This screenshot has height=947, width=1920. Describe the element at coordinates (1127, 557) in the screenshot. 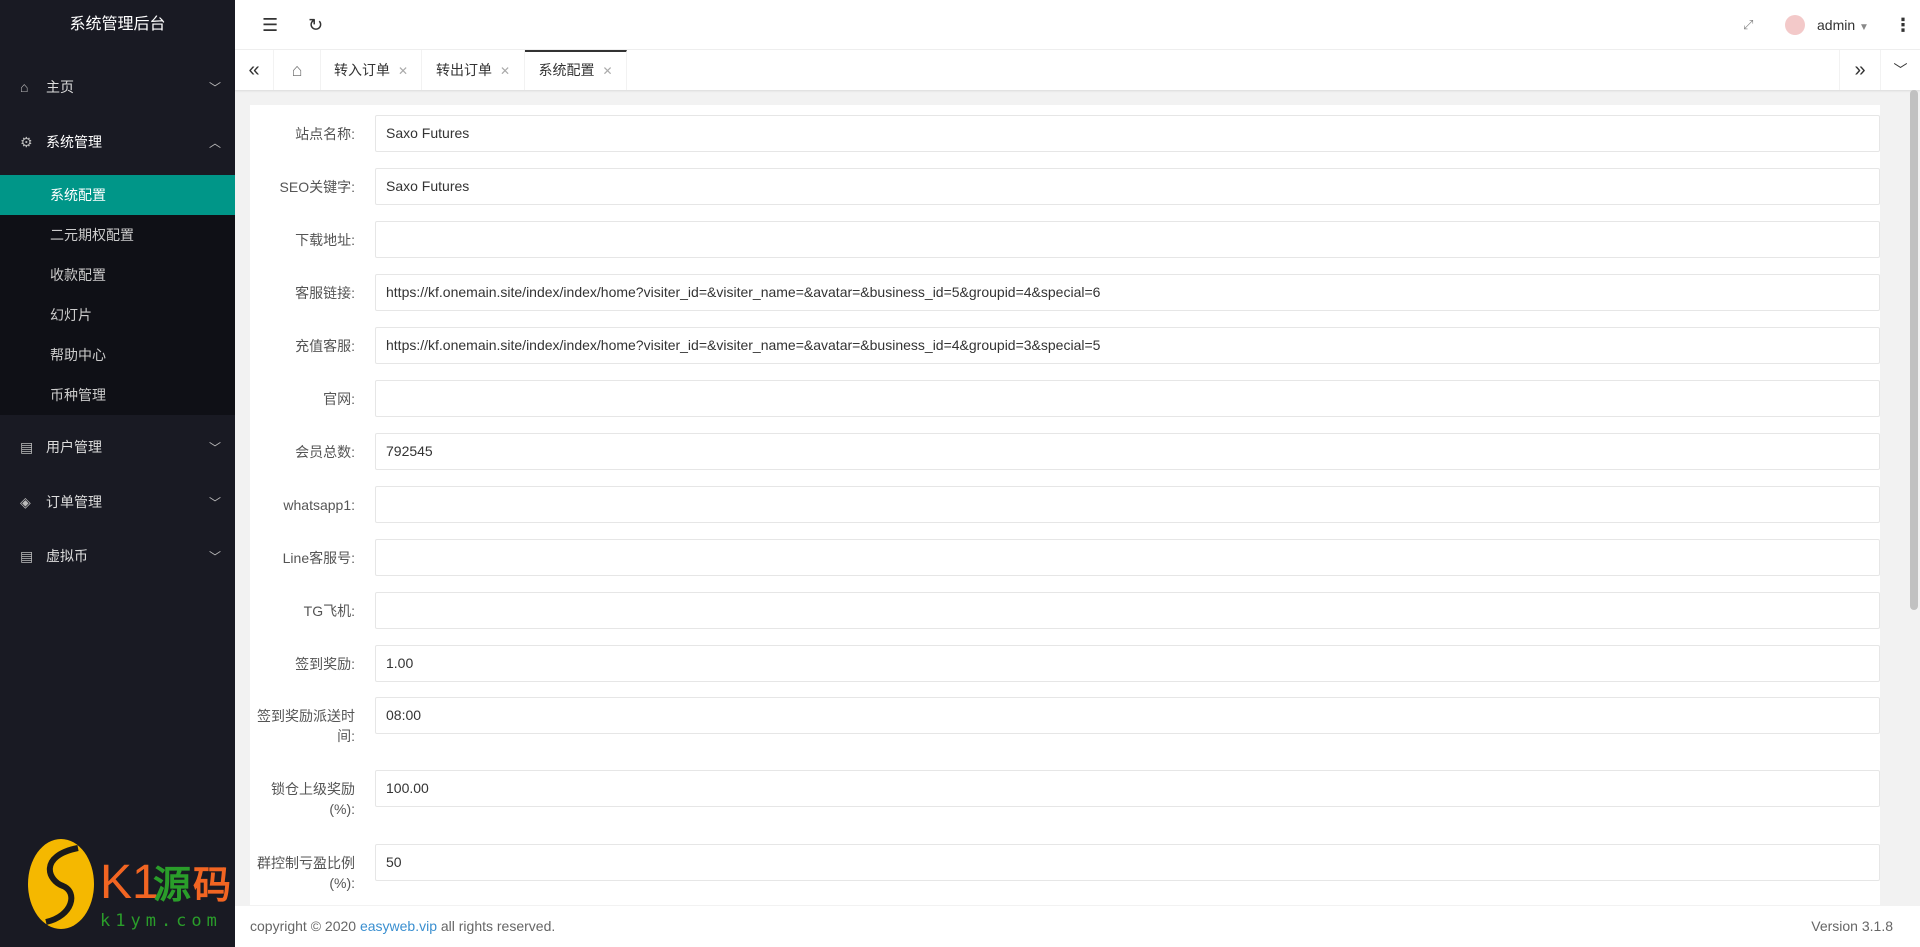

I see `line-input` at that location.